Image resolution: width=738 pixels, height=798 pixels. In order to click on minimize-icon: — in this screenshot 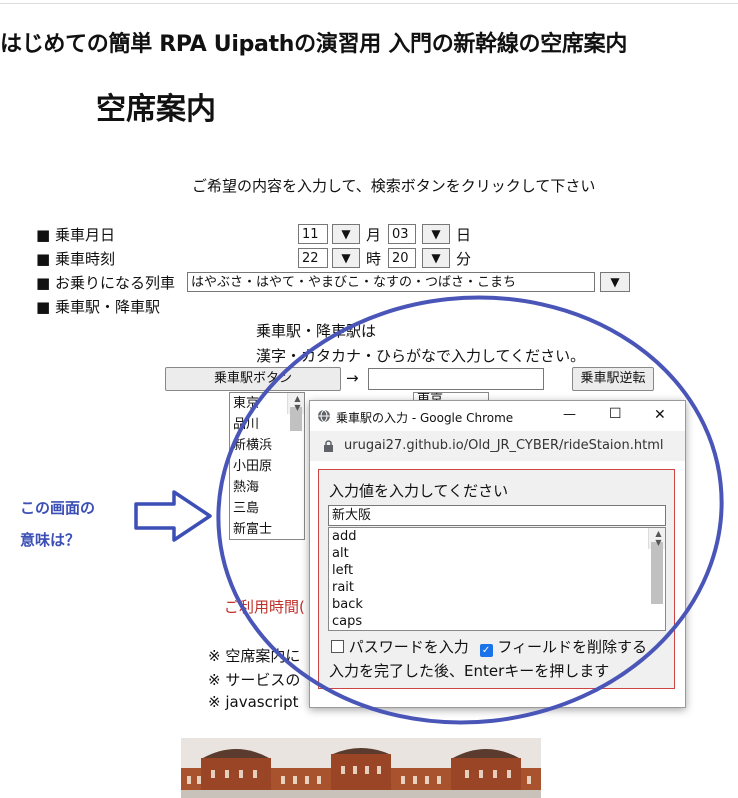, I will do `click(569, 414)`.